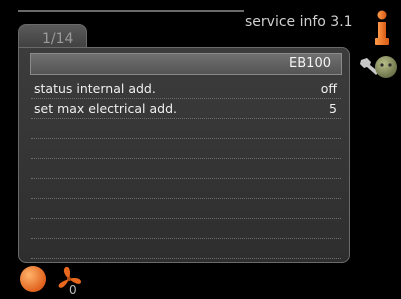  What do you see at coordinates (382, 28) in the screenshot?
I see `info-alarm-icon` at bounding box center [382, 28].